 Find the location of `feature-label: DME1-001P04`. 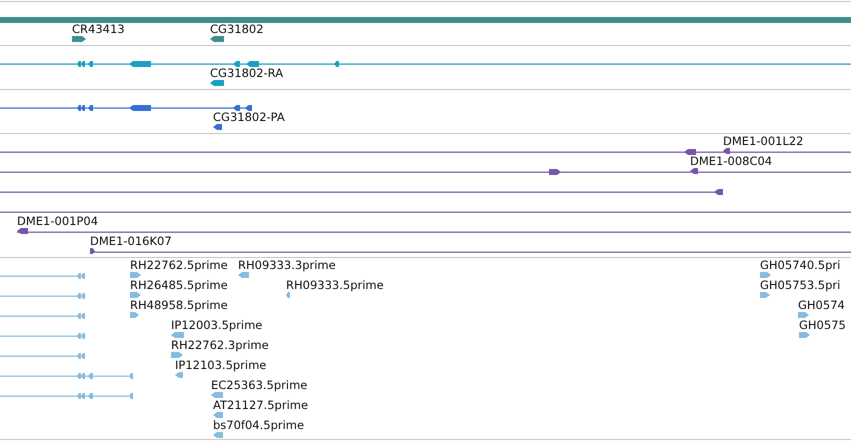

feature-label: DME1-001P04 is located at coordinates (57, 221).